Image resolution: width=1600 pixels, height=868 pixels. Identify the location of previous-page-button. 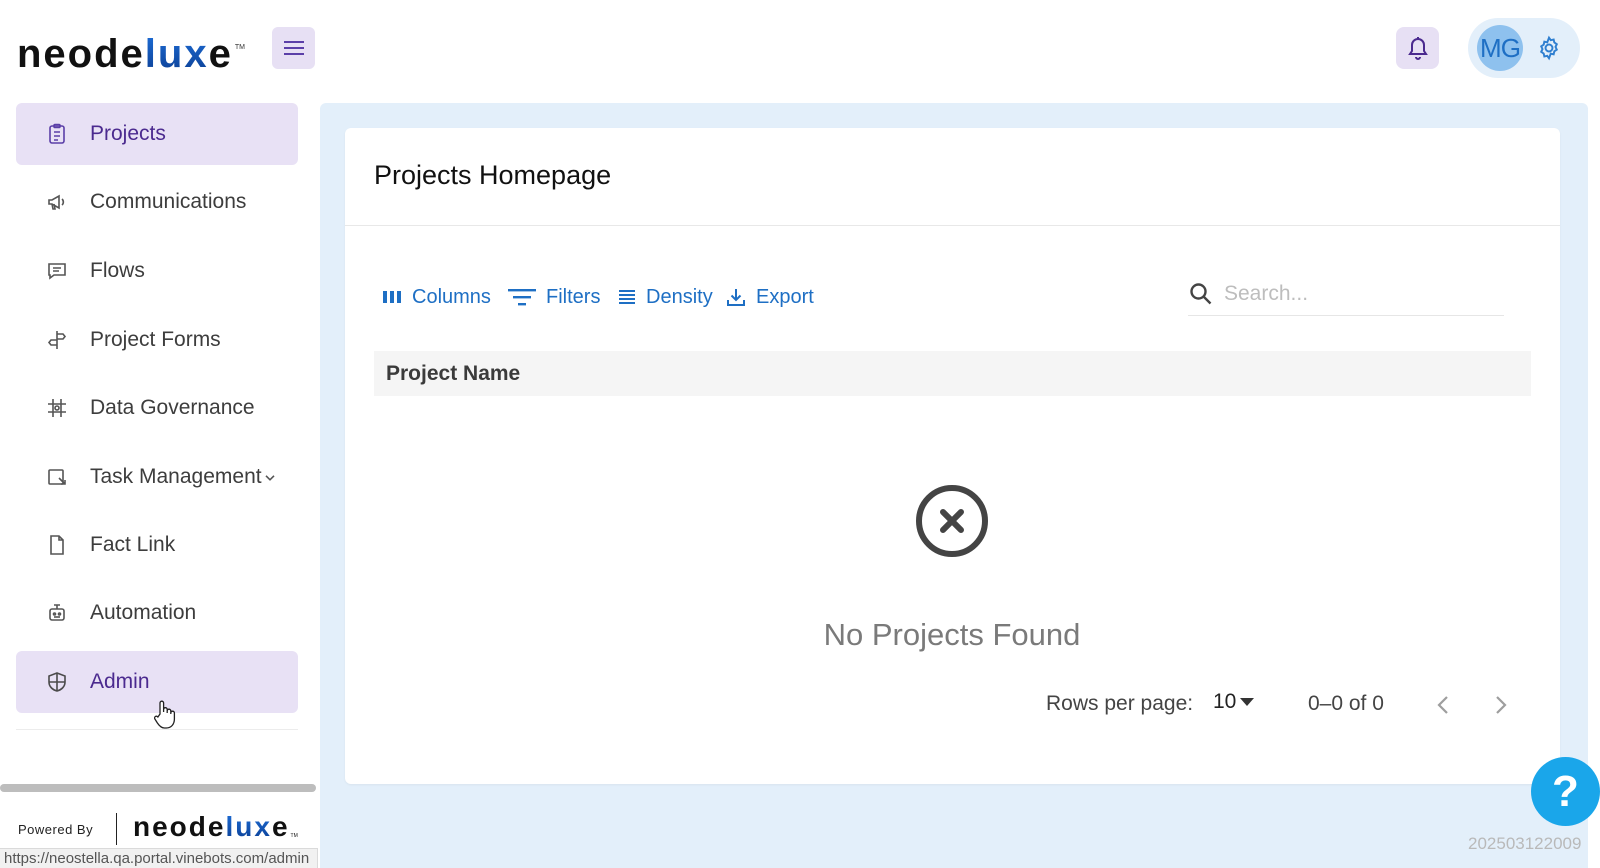
(1443, 705).